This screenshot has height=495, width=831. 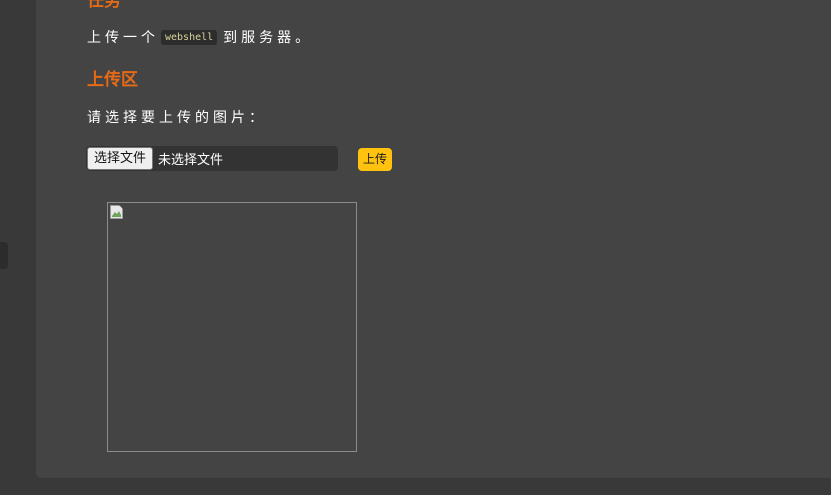 What do you see at coordinates (177, 118) in the screenshot?
I see `select-image-prompt: 请选择要上传的图片：` at bounding box center [177, 118].